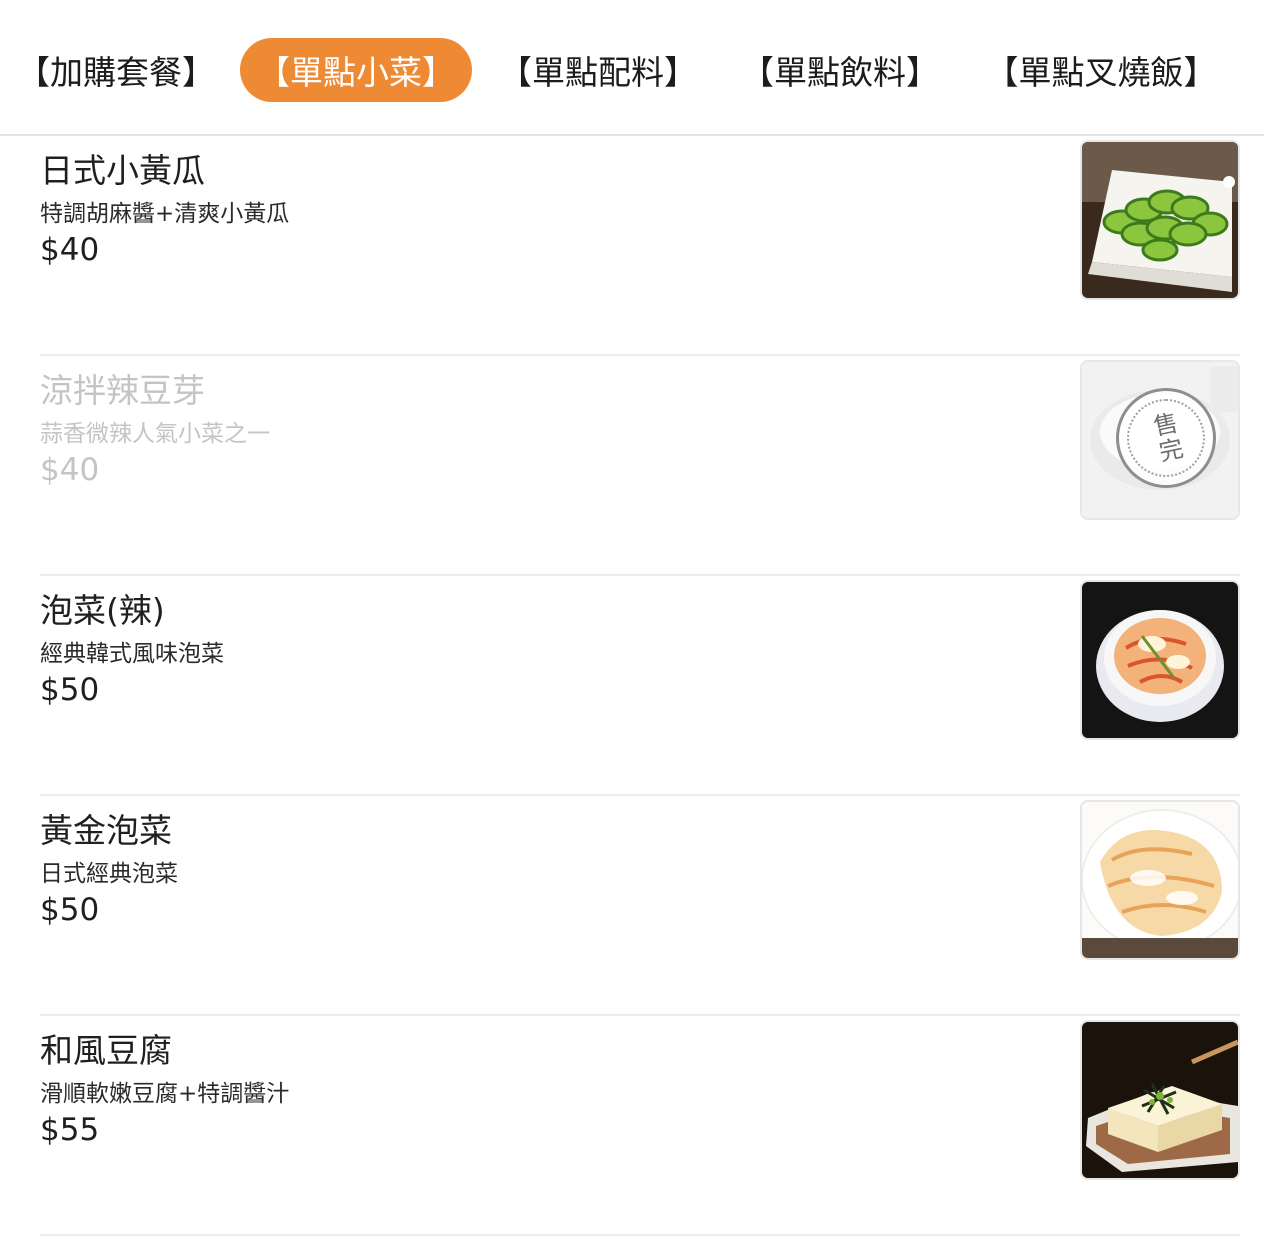 This screenshot has width=1264, height=1236. I want to click on item-name: 泡菜(辣), so click(102, 610).